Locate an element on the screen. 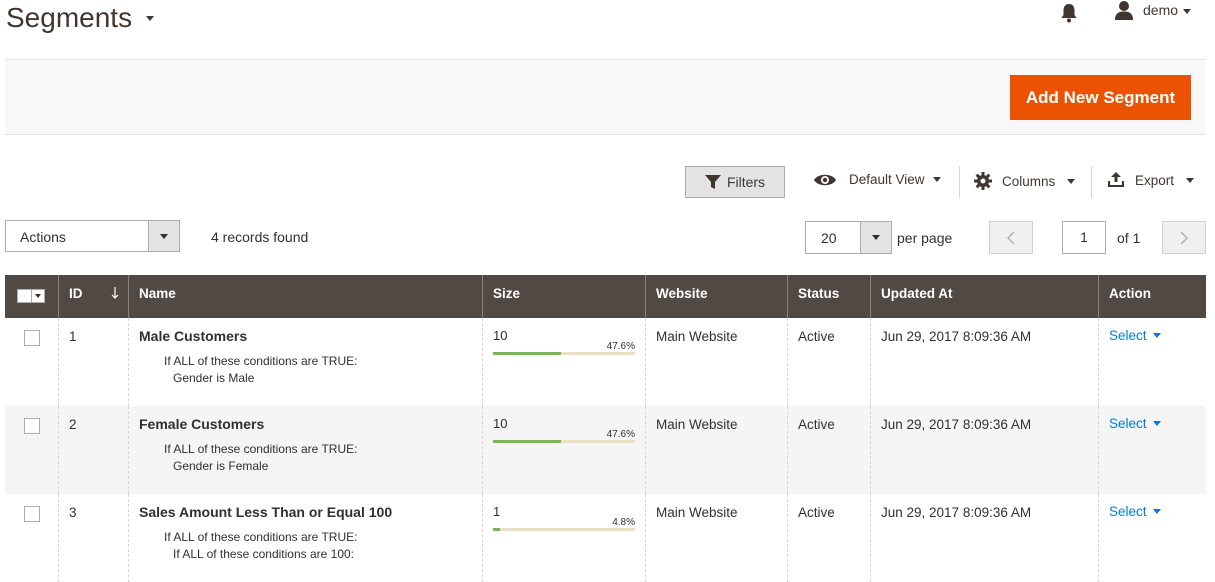  next-page-button is located at coordinates (1184, 237).